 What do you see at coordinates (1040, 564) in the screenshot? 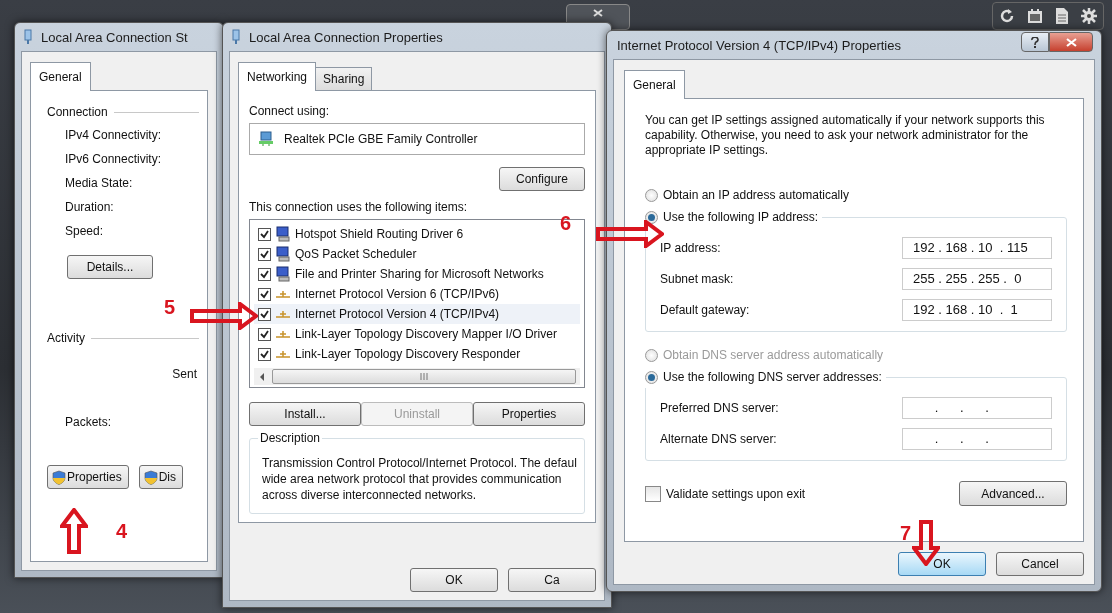
I see `dialog-button: Cancel` at bounding box center [1040, 564].